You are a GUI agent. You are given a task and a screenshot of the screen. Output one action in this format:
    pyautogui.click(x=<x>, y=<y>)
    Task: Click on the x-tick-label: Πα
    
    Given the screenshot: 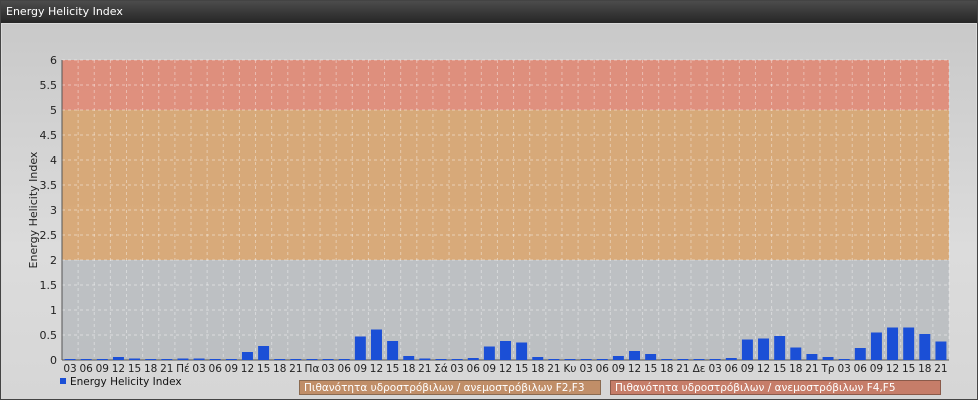 What is the action you would take?
    pyautogui.click(x=312, y=369)
    